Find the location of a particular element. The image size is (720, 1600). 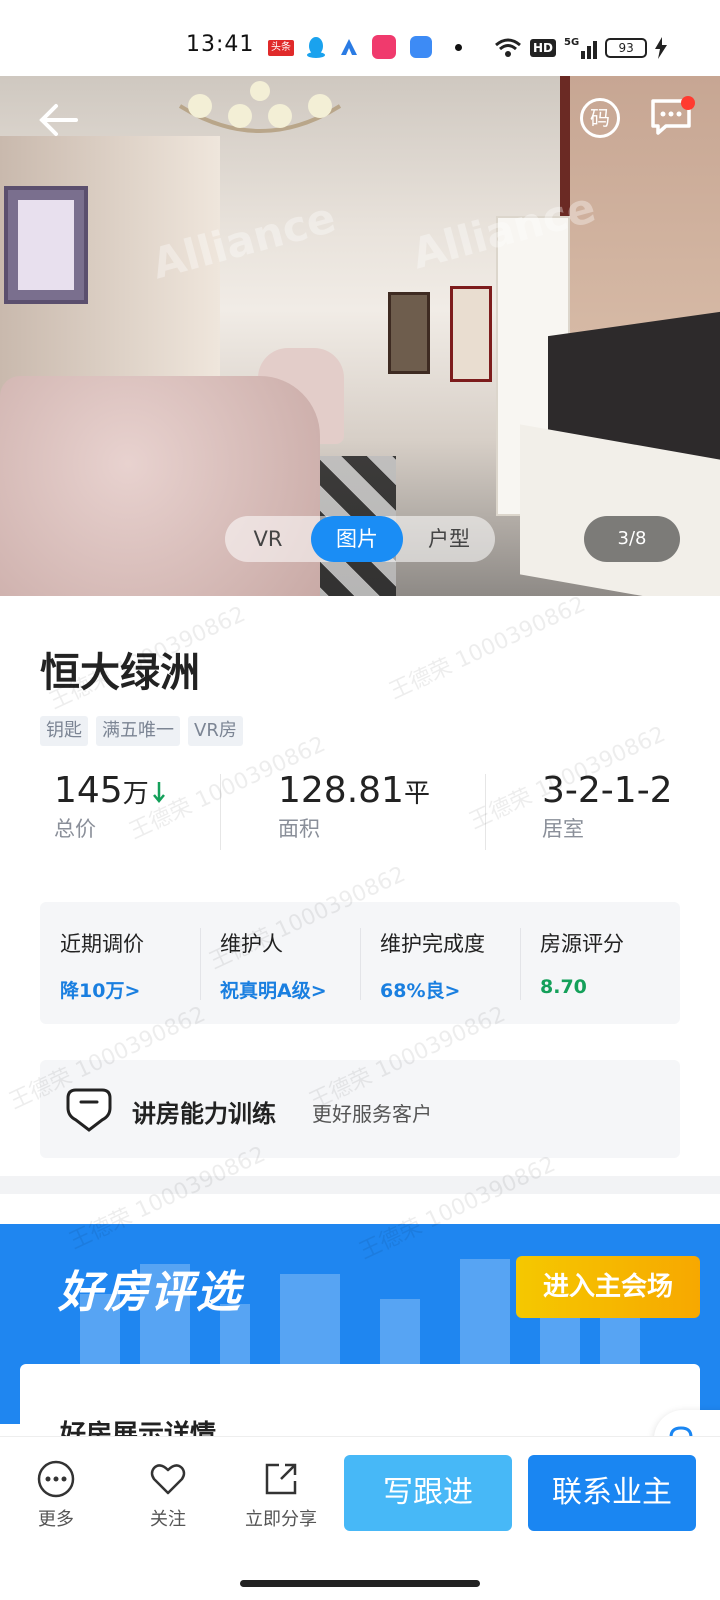

stat-price-value: 145万 is located at coordinates (109, 790).